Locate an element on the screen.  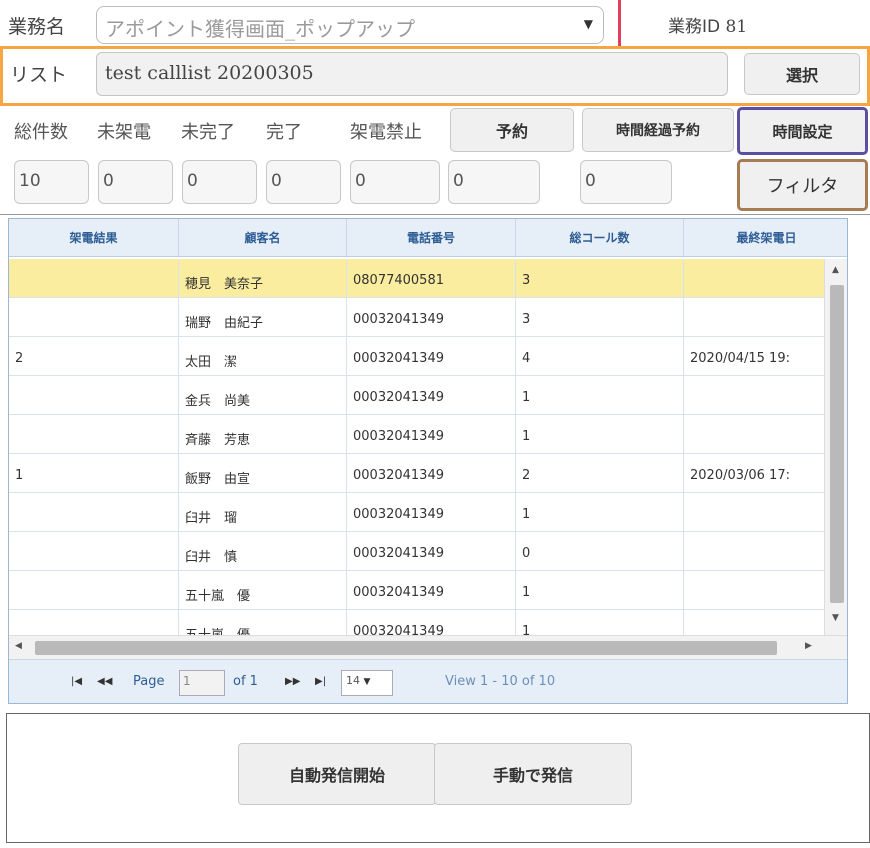
col-header-last-call: 最終架電日 is located at coordinates (765, 237).